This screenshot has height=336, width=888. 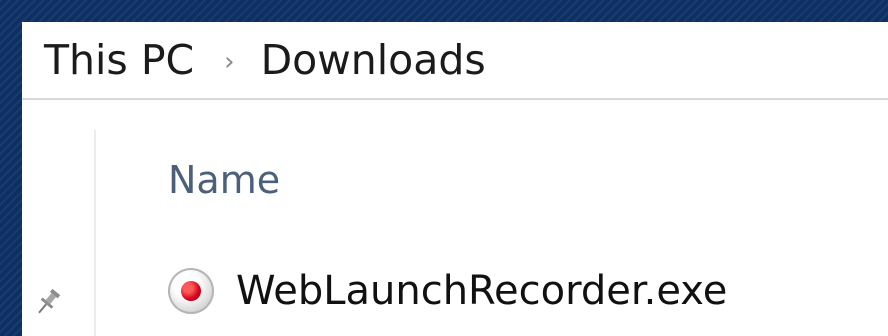 I want to click on breadcrumb-chevron-icon: ›, so click(x=229, y=62).